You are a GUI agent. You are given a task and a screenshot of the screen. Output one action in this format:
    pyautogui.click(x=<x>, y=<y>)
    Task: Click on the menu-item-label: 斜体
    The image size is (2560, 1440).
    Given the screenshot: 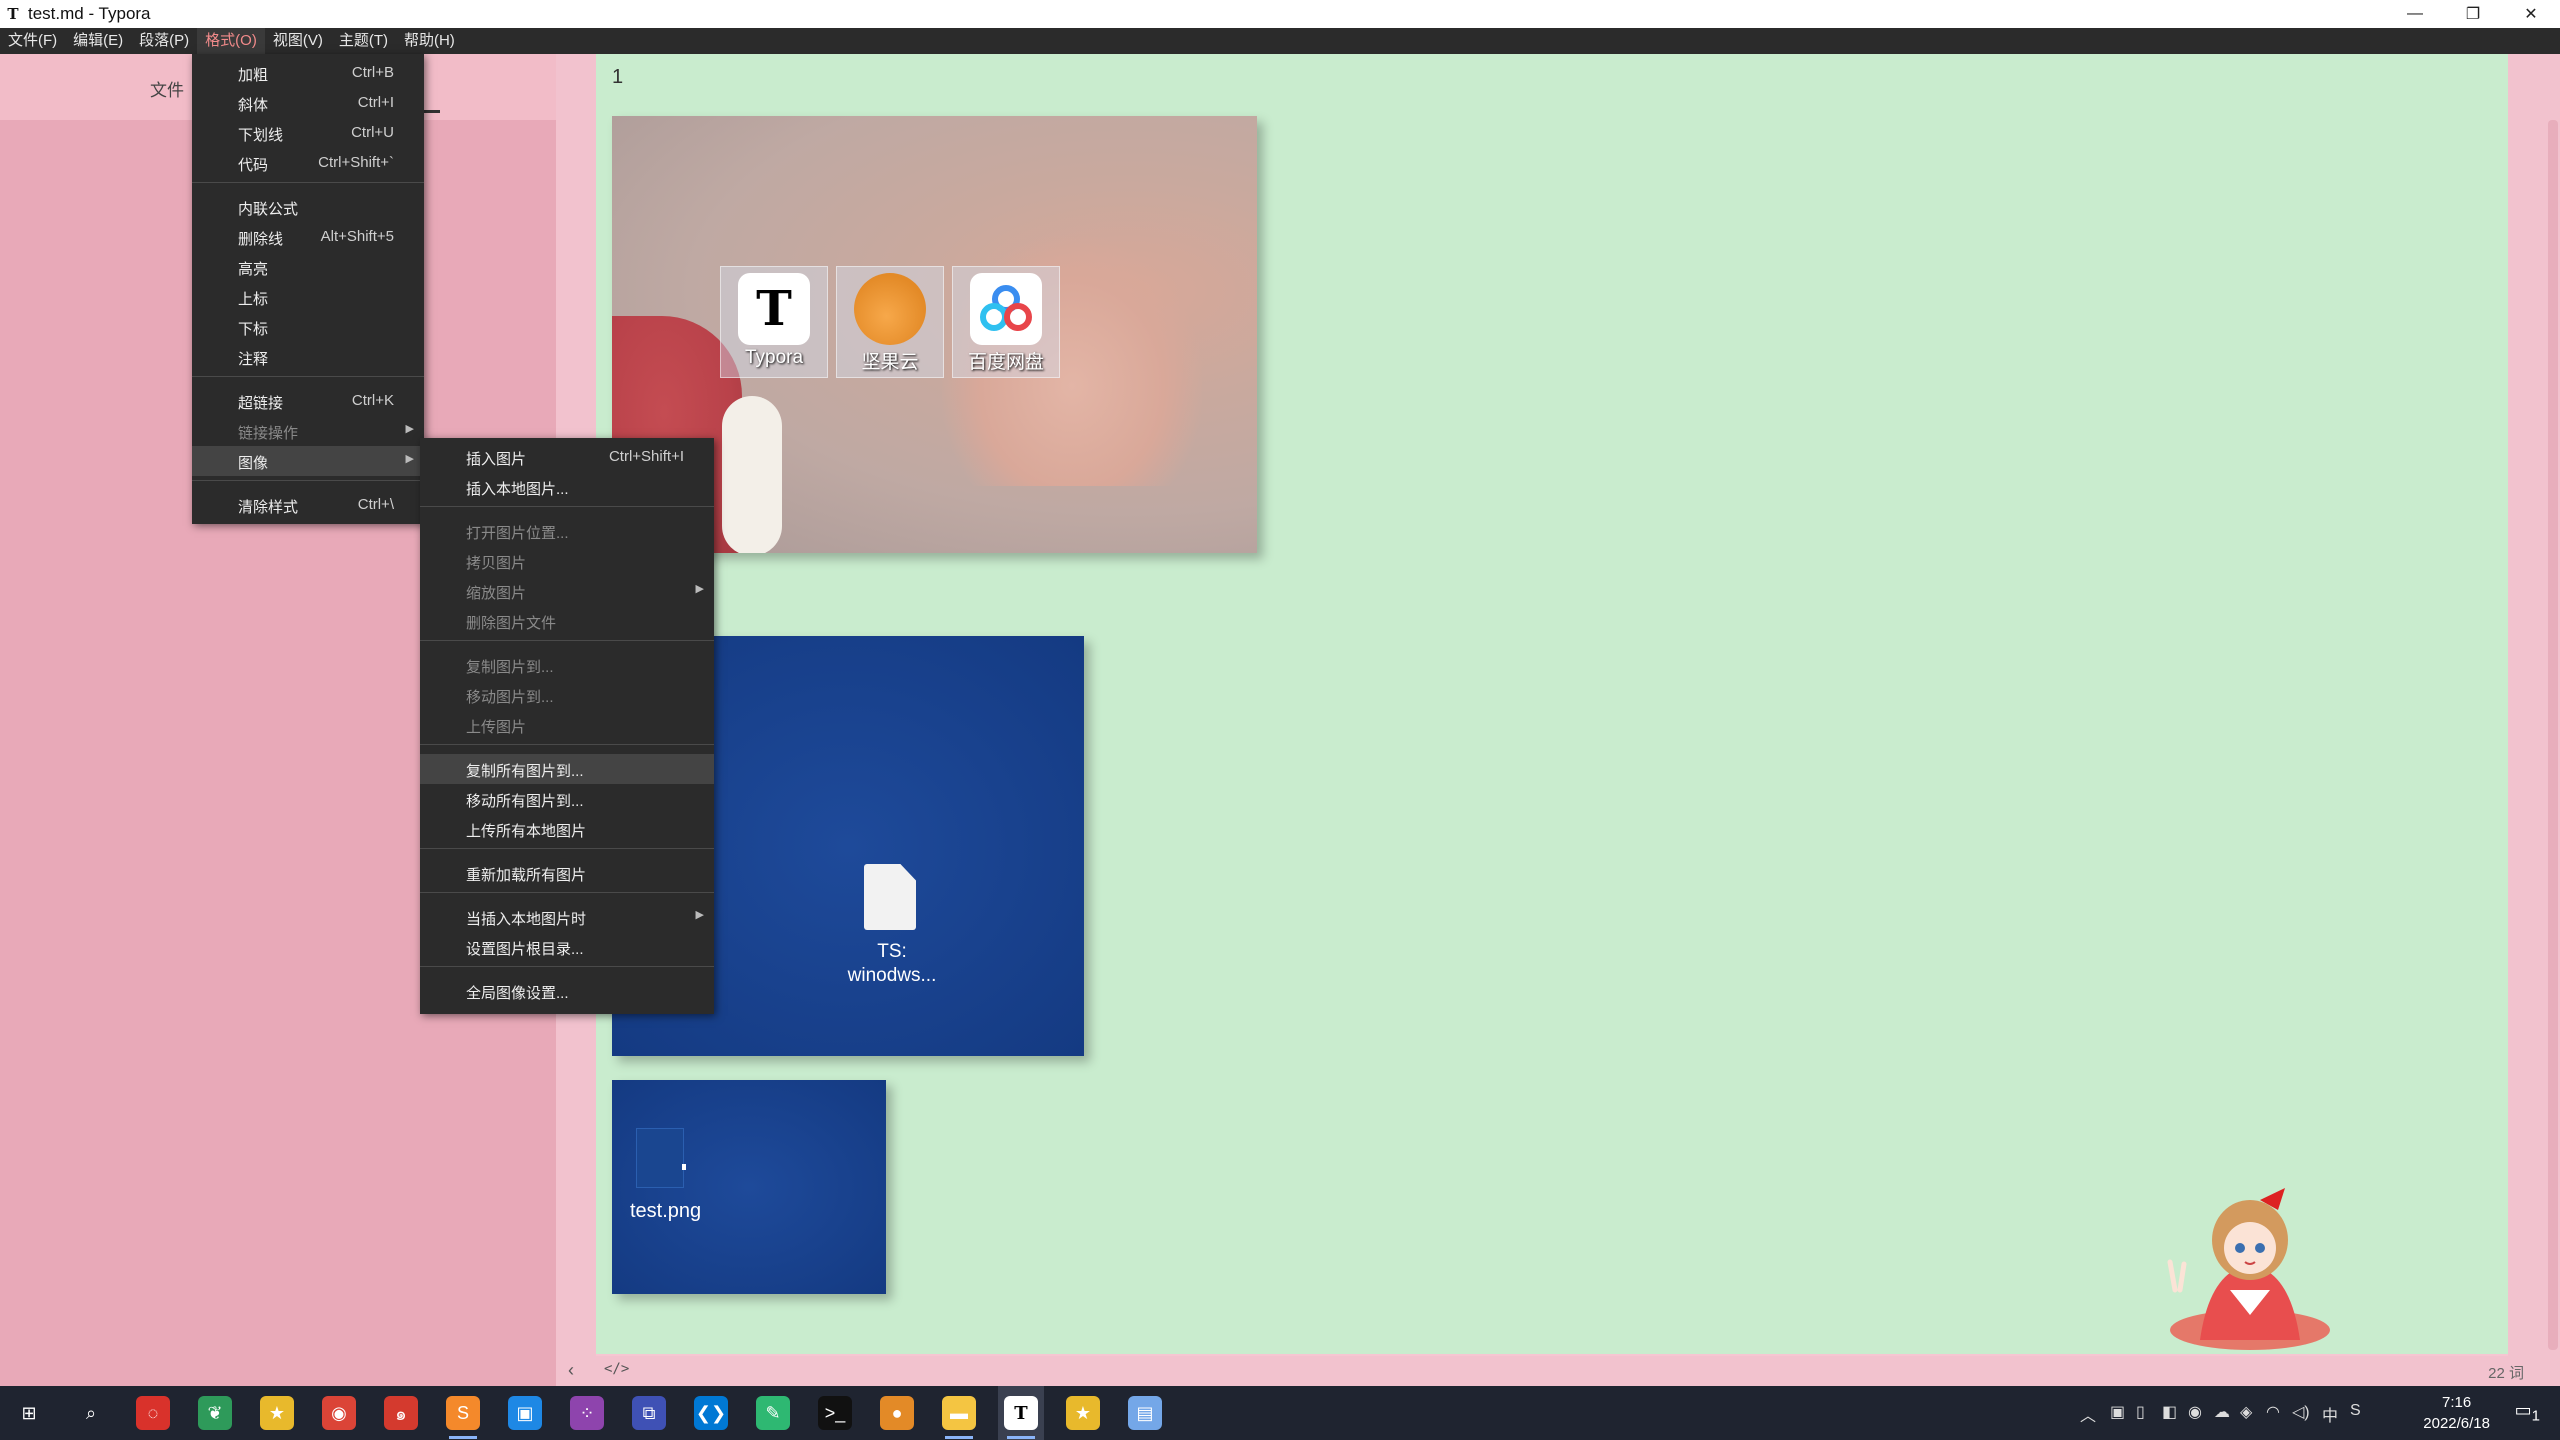 What is the action you would take?
    pyautogui.click(x=253, y=105)
    